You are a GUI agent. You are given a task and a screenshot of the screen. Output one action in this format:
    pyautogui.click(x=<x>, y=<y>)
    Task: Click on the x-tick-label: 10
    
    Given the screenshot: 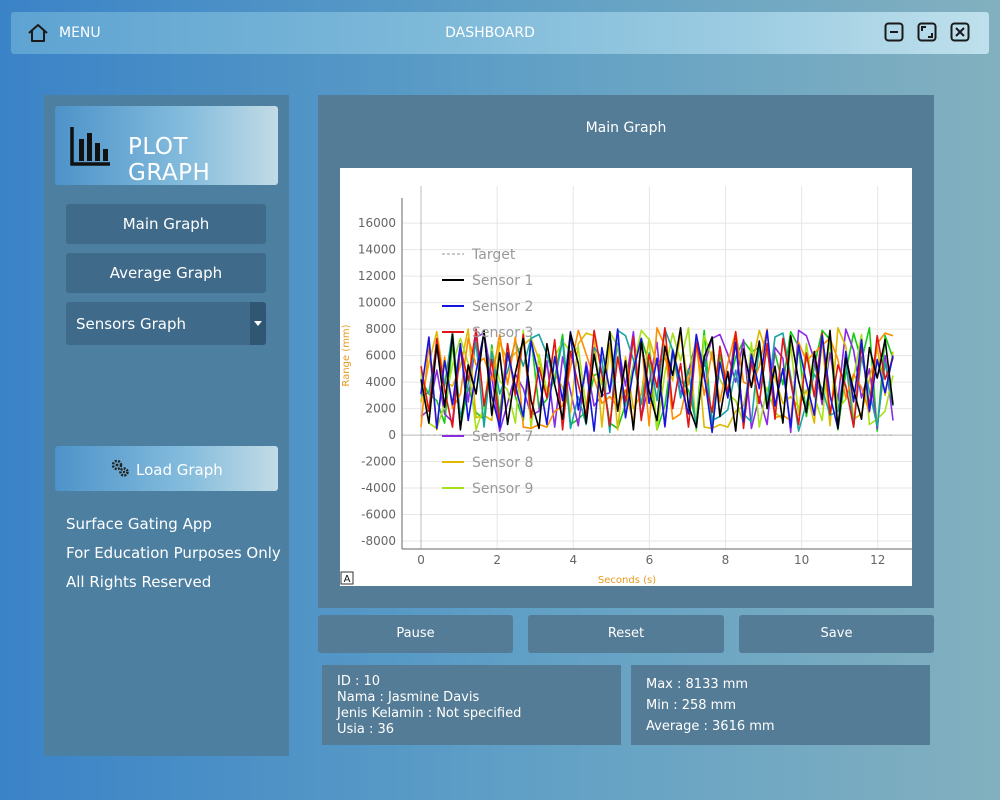 What is the action you would take?
    pyautogui.click(x=801, y=560)
    